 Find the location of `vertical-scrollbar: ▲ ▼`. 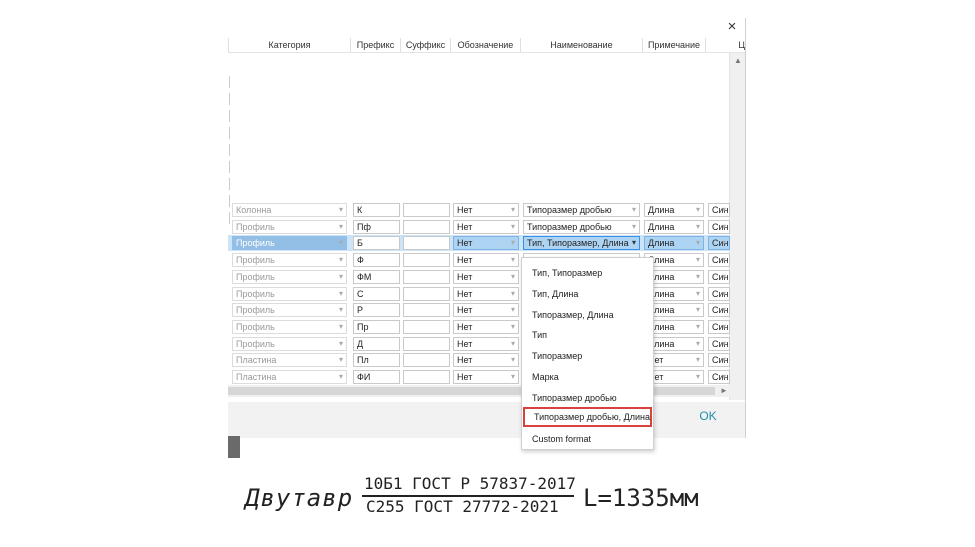

vertical-scrollbar: ▲ ▼ is located at coordinates (737, 226).